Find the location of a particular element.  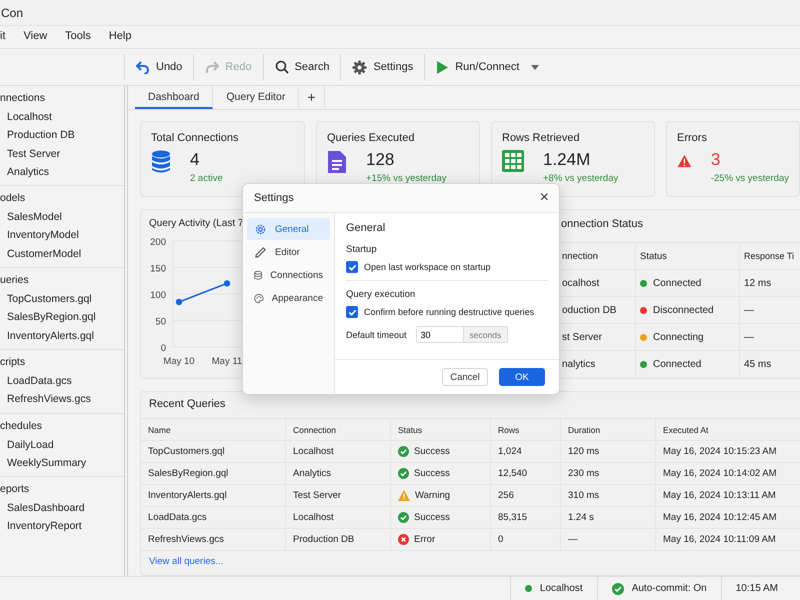

column-header: Name is located at coordinates (213, 429).